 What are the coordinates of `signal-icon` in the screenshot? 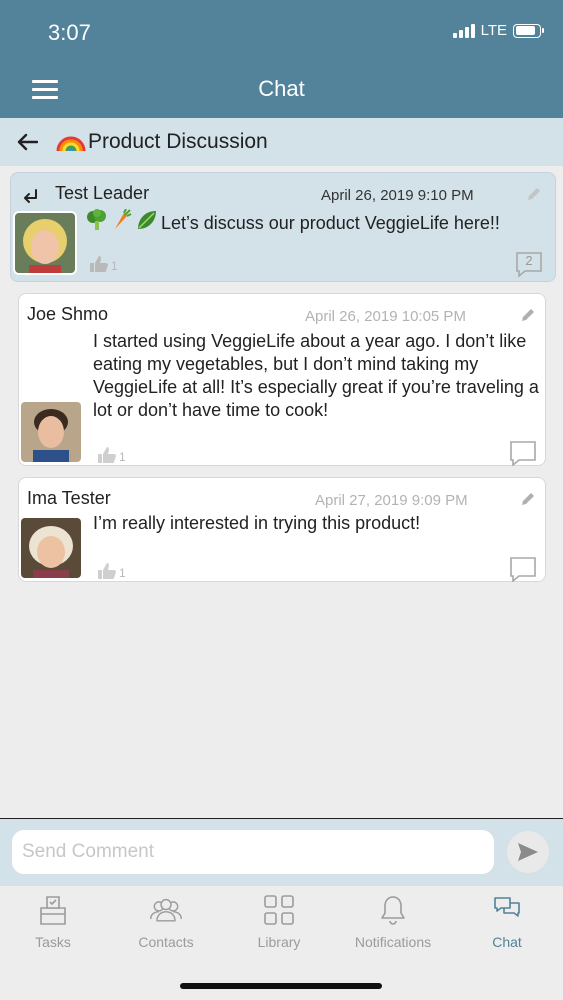 It's located at (463, 30).